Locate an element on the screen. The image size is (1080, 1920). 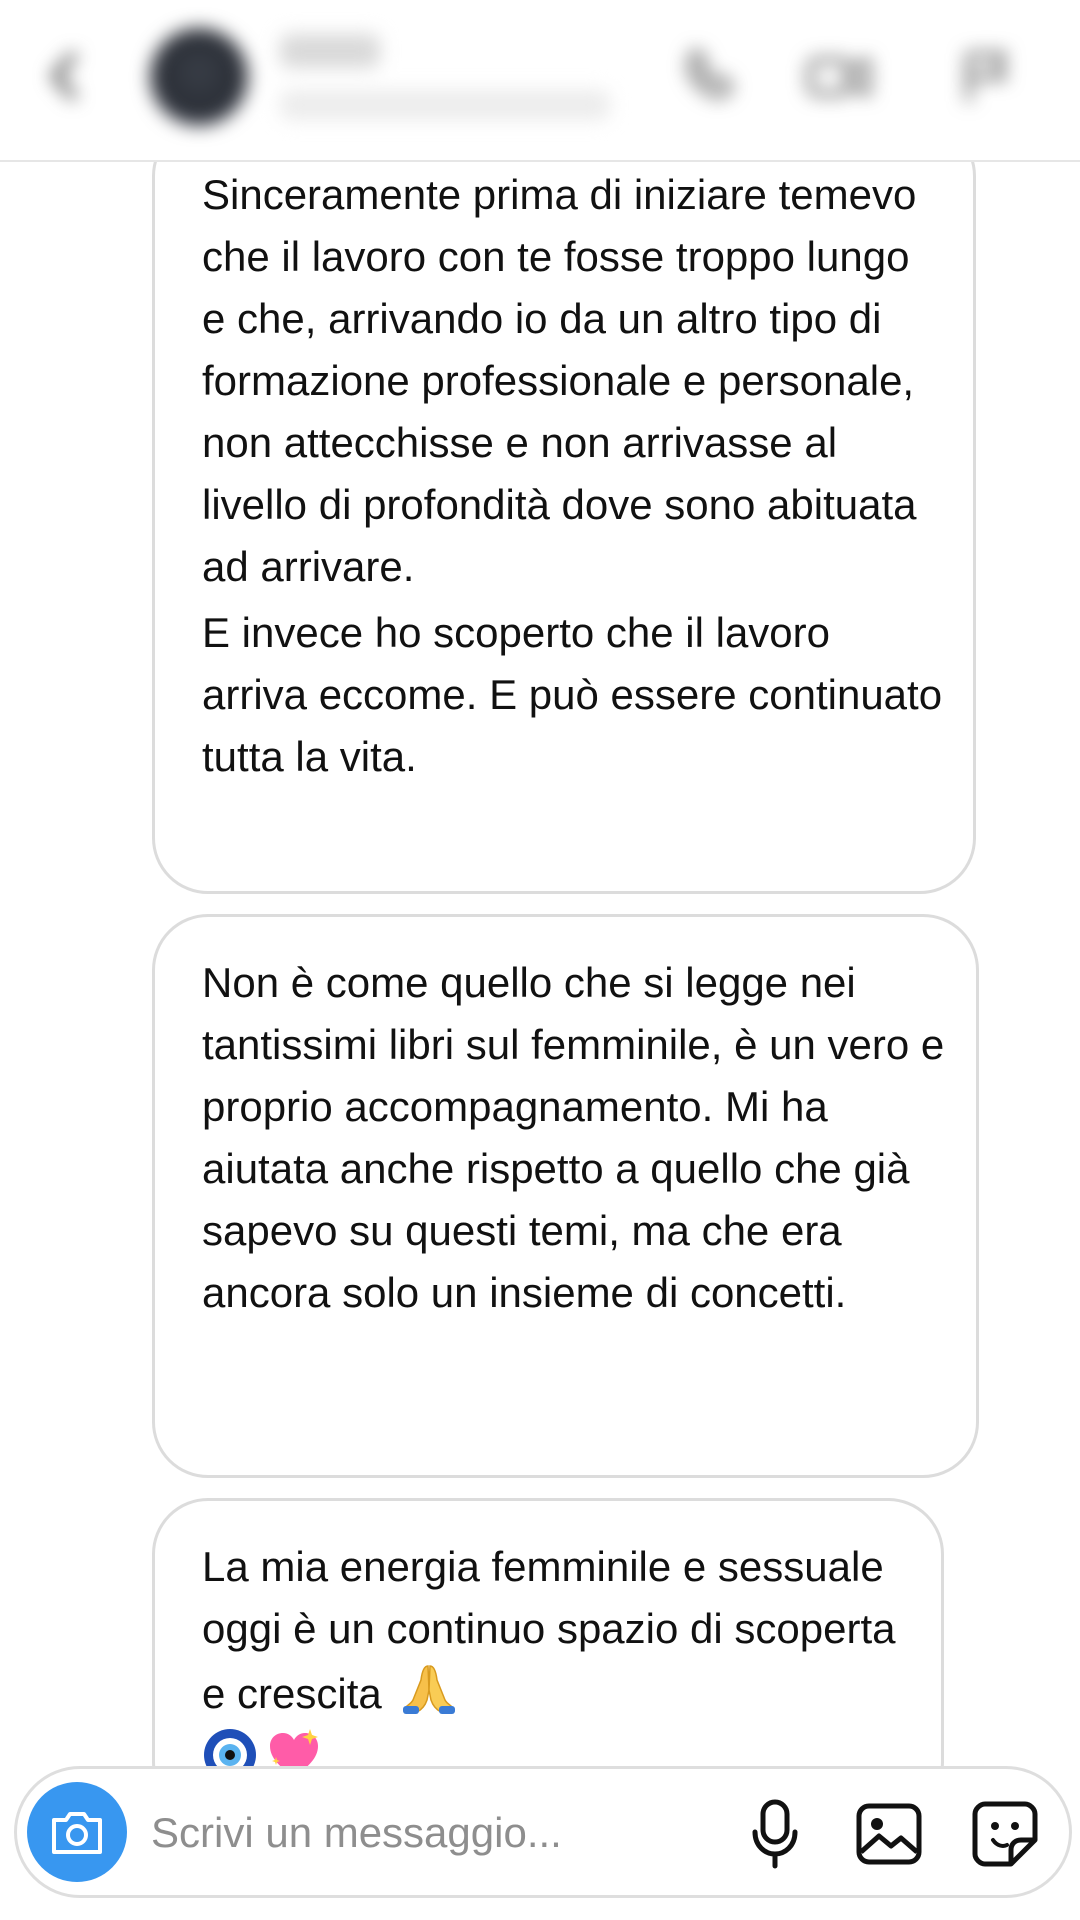
back-button is located at coordinates (64, 76).